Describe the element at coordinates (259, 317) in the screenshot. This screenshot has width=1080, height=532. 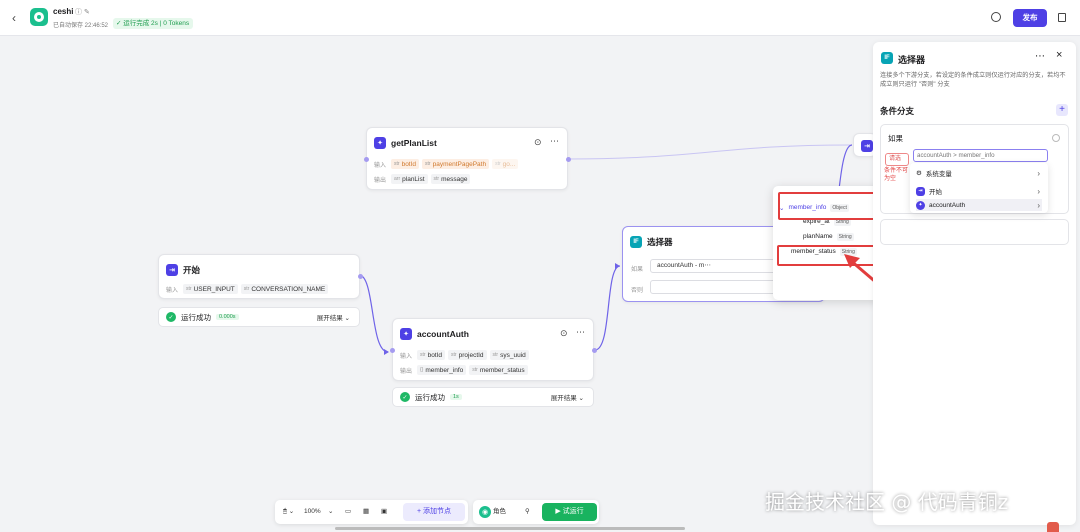
I see `start-run-status: ✓ 运行成功 0.000s 展开结果 ⌄` at that location.